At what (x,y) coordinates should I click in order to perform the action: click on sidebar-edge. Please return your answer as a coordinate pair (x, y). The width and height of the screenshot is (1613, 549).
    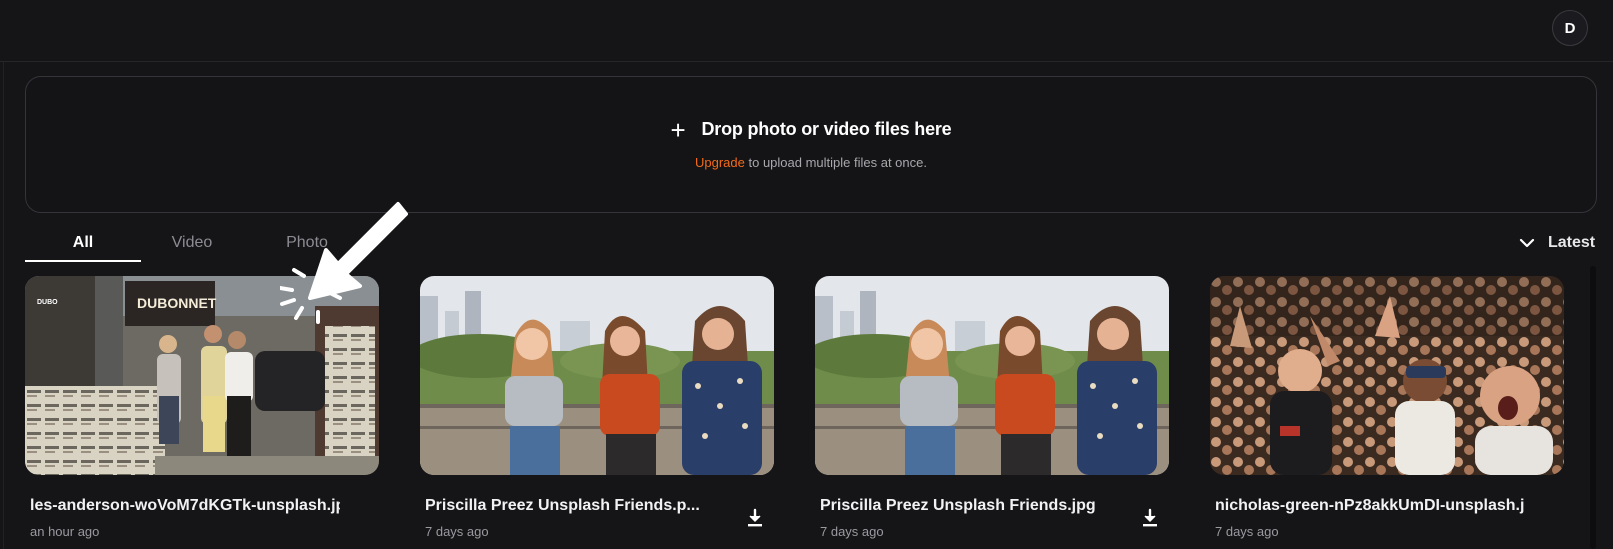
    Looking at the image, I should click on (2, 305).